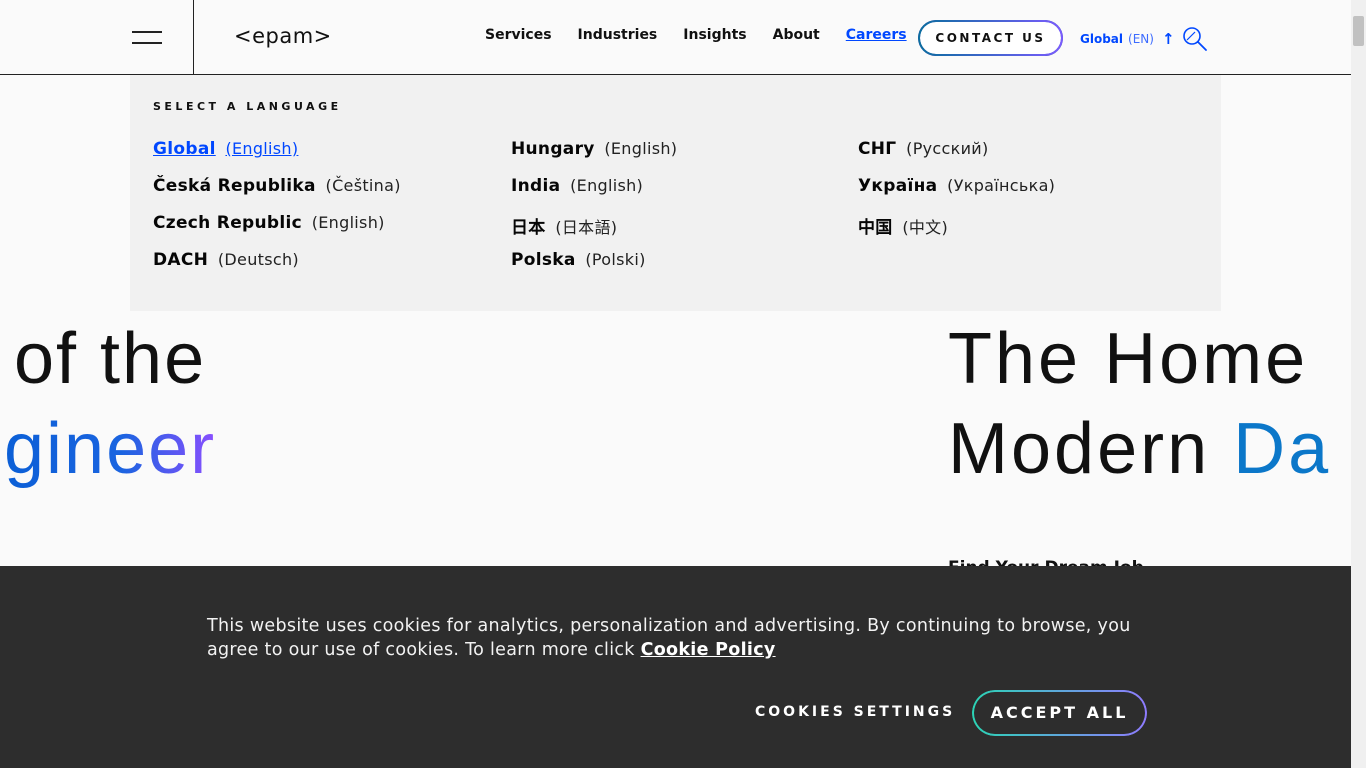 This screenshot has width=1366, height=768. Describe the element at coordinates (1091, 449) in the screenshot. I see `hero-right-line-2-plain: Modern` at that location.